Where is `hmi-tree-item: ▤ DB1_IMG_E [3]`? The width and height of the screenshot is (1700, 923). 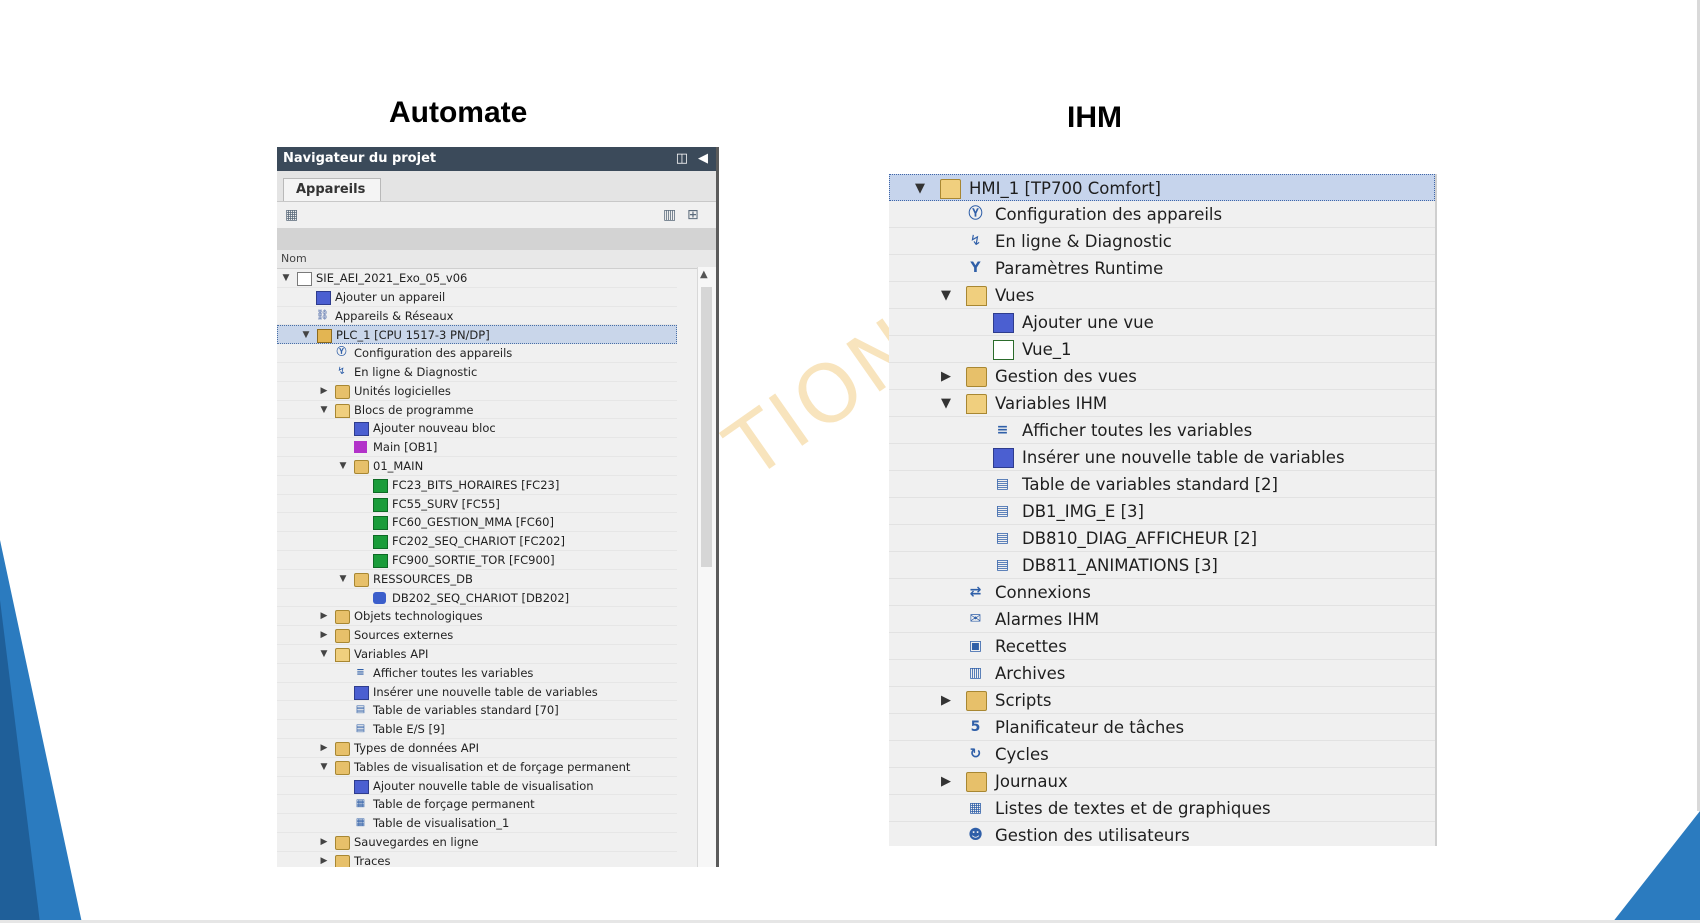
hmi-tree-item: ▤ DB1_IMG_E [3] is located at coordinates (1162, 511).